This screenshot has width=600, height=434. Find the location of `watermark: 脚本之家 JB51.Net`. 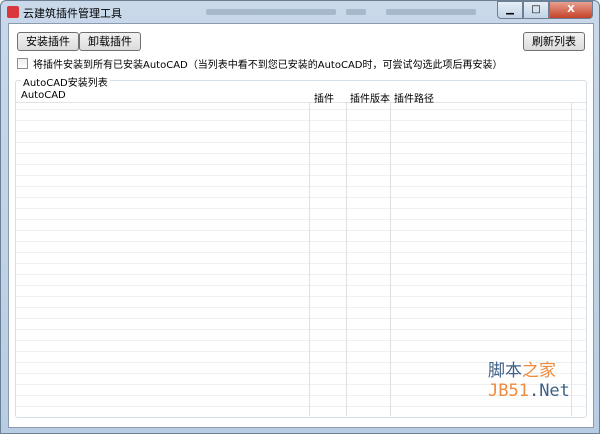

watermark: 脚本之家 JB51.Net is located at coordinates (529, 381).